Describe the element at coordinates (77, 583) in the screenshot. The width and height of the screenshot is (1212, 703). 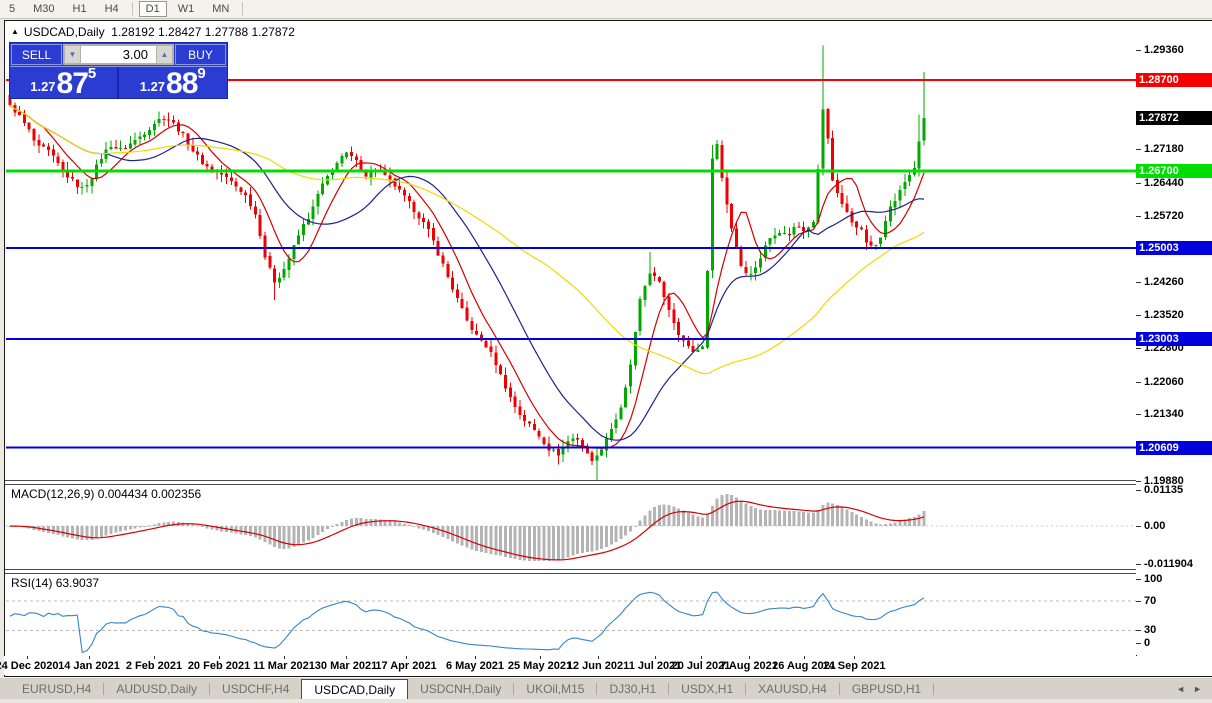
I see `rsi-value: 63.9037` at that location.